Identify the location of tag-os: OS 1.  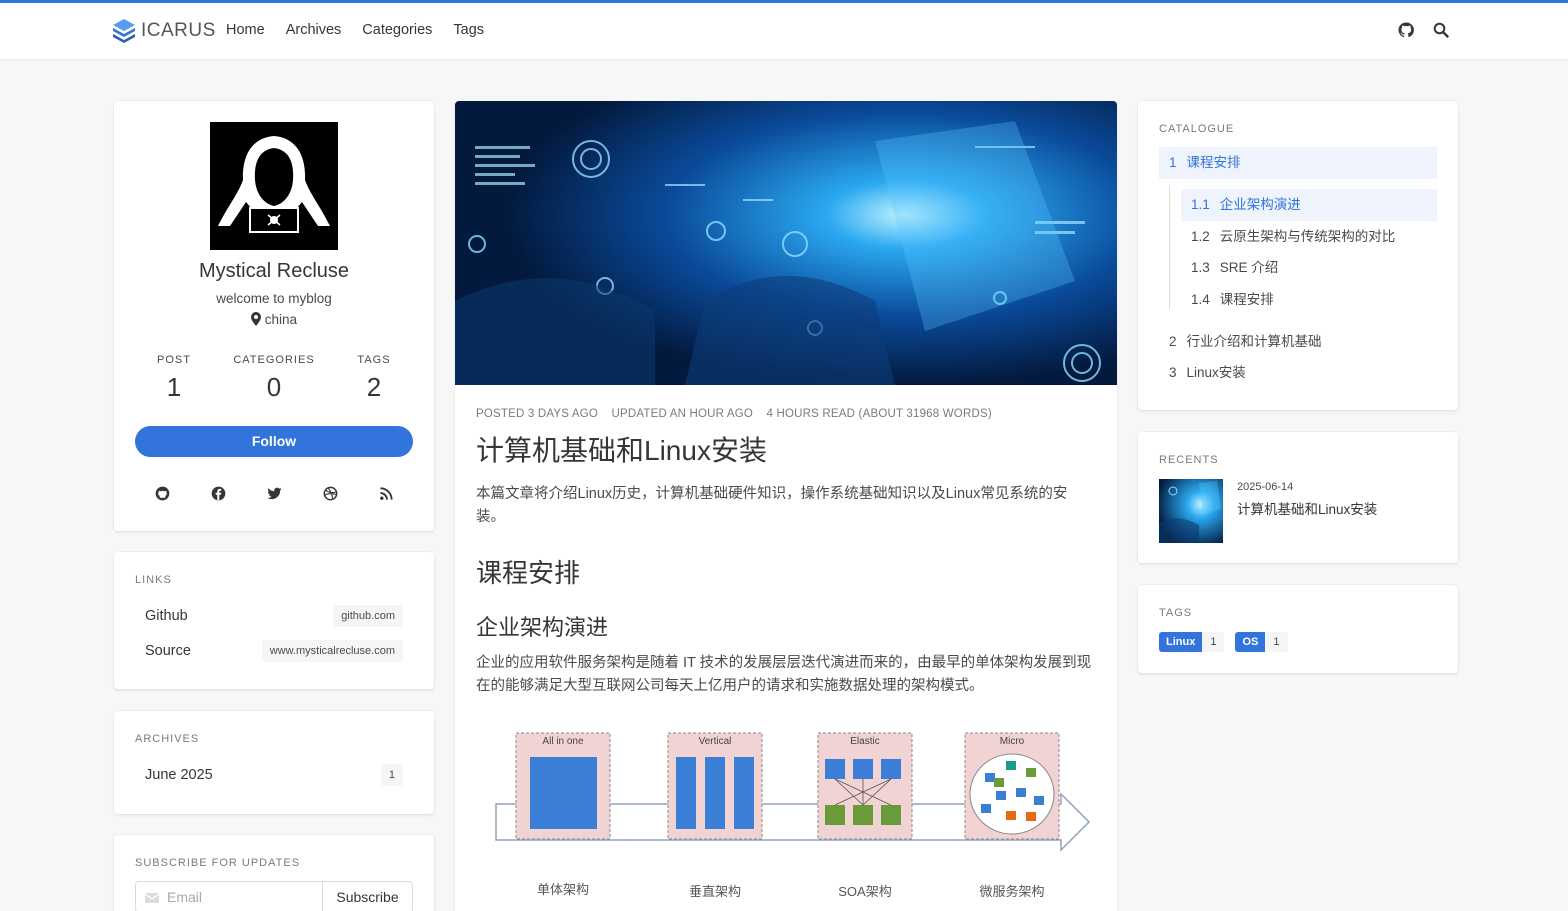
(1261, 642).